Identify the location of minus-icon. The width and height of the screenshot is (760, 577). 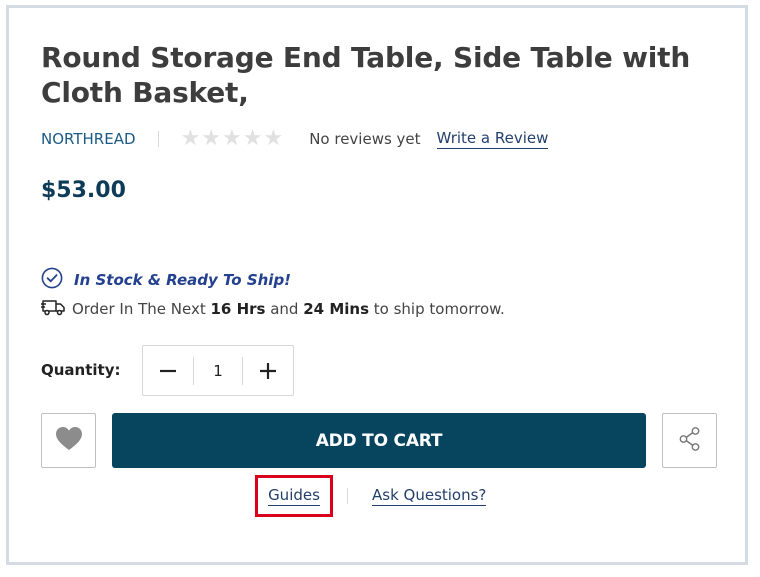
(168, 370).